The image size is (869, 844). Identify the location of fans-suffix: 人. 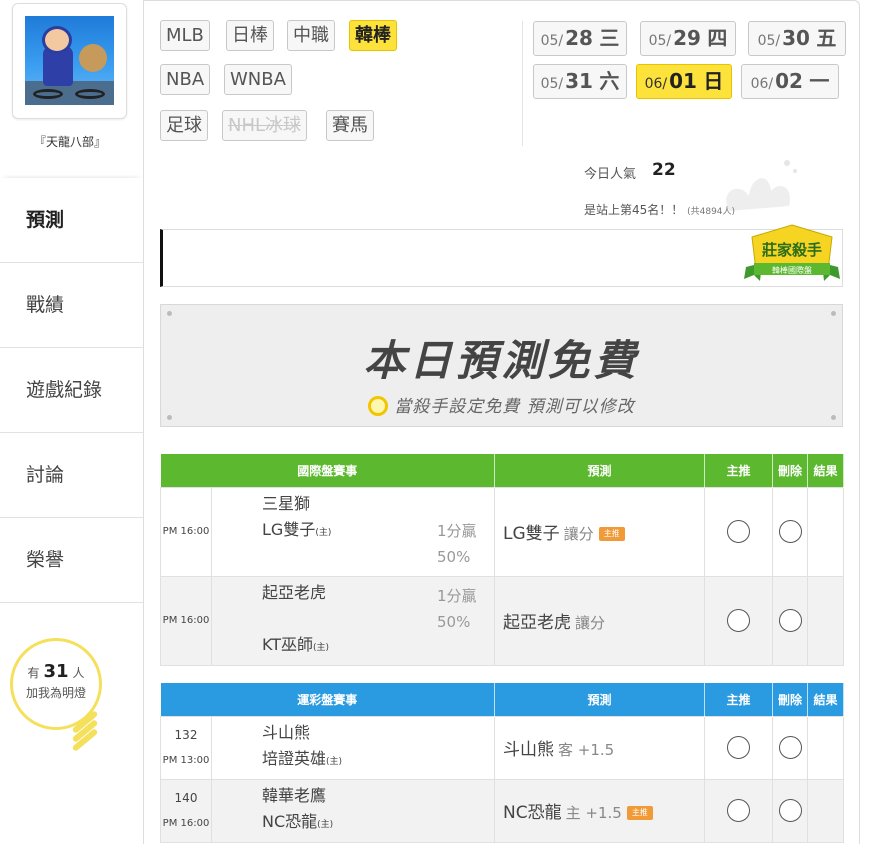
(78, 673).